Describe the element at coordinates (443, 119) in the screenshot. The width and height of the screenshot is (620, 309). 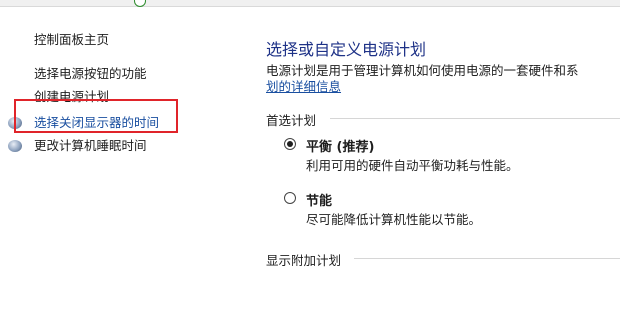
I see `preferred-plans-section: 首选计划` at that location.